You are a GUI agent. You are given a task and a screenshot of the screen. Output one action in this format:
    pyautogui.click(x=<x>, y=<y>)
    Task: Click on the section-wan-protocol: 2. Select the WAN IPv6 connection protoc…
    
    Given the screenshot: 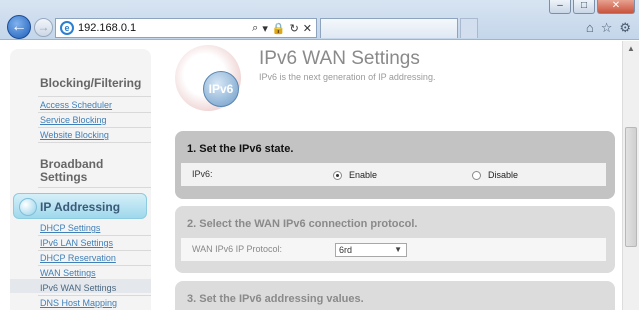 What is the action you would take?
    pyautogui.click(x=395, y=239)
    